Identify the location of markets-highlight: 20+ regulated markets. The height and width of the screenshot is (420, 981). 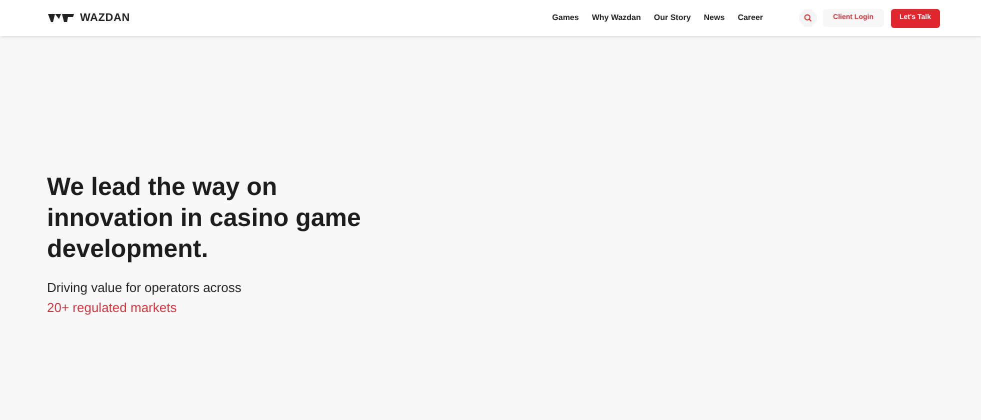
(112, 308).